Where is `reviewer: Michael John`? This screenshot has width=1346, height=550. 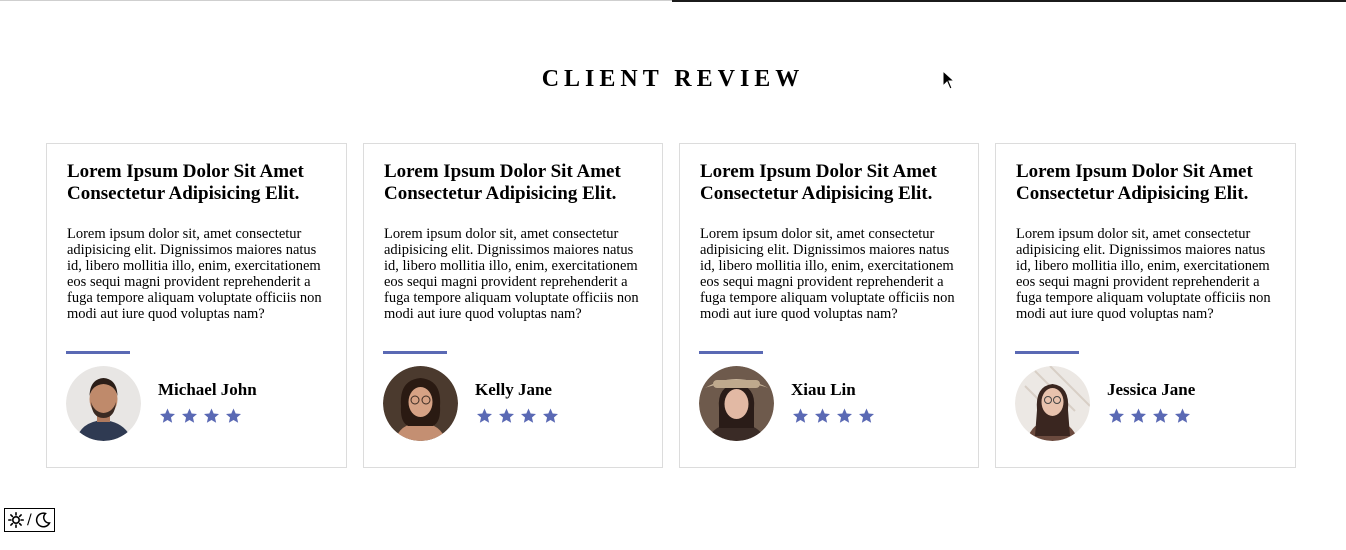 reviewer: Michael John is located at coordinates (161, 403).